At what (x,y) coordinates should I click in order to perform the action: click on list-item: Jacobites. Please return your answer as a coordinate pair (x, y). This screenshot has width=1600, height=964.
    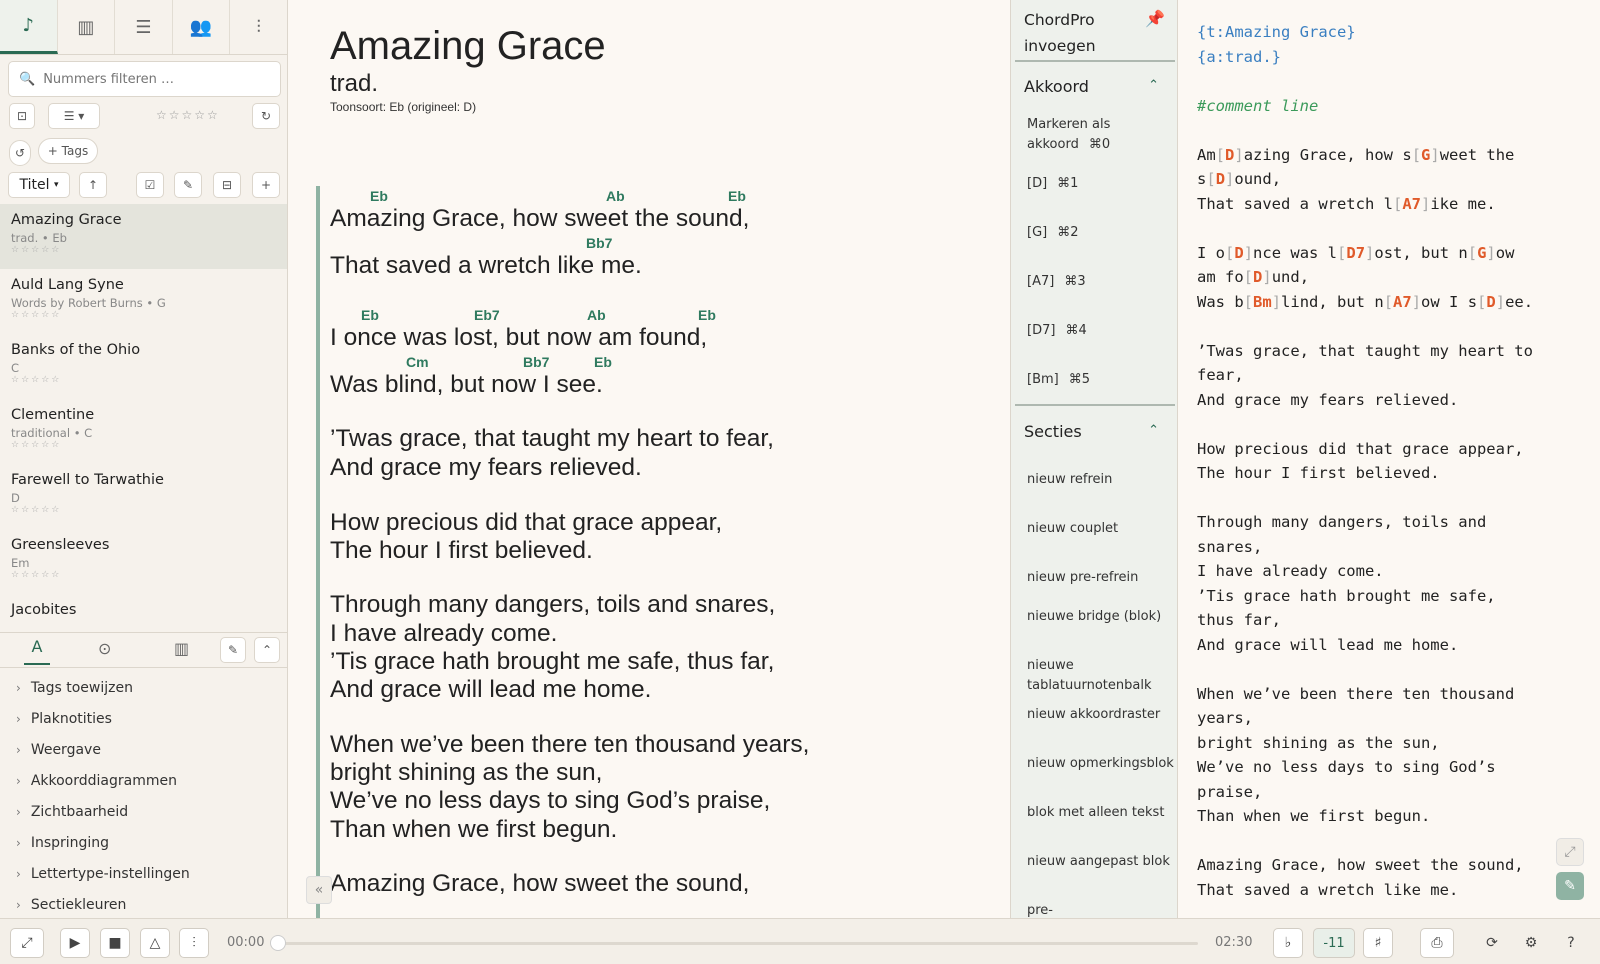
    Looking at the image, I should click on (143, 611).